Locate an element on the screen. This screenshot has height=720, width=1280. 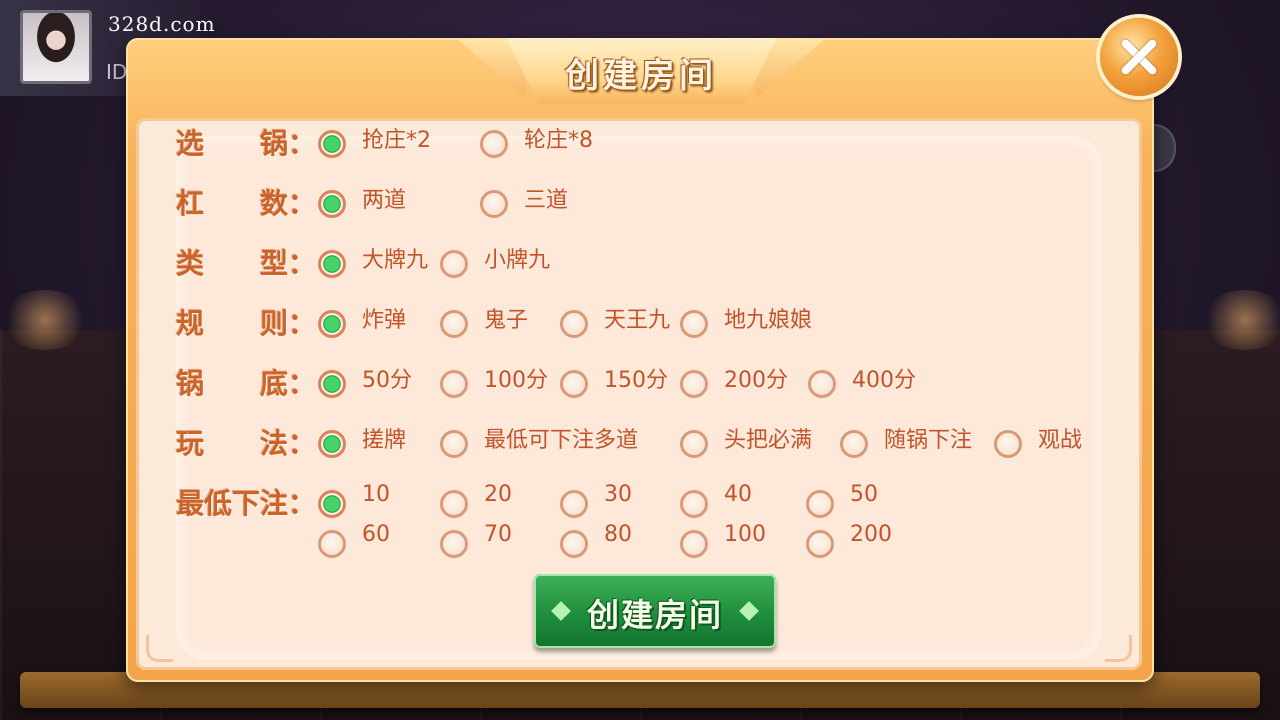
option-label: 200 is located at coordinates (871, 534).